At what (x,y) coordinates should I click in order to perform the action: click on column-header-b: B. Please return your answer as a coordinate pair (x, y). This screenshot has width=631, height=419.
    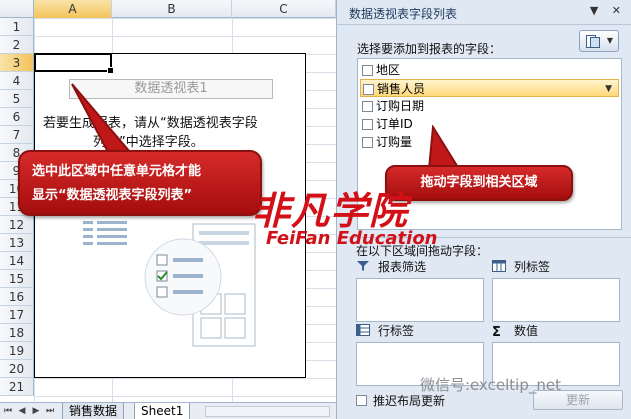
    Looking at the image, I should click on (172, 9).